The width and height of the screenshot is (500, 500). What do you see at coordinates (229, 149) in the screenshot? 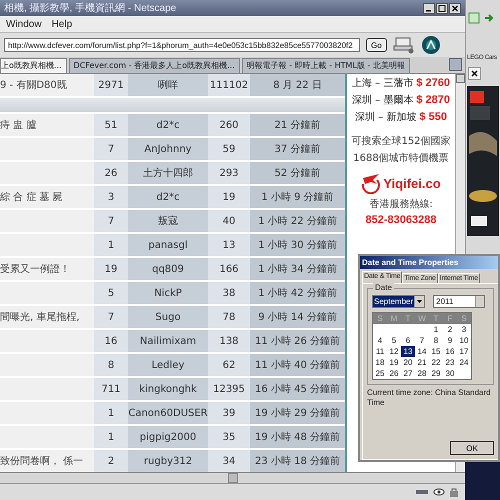
I see `view-count: 59` at bounding box center [229, 149].